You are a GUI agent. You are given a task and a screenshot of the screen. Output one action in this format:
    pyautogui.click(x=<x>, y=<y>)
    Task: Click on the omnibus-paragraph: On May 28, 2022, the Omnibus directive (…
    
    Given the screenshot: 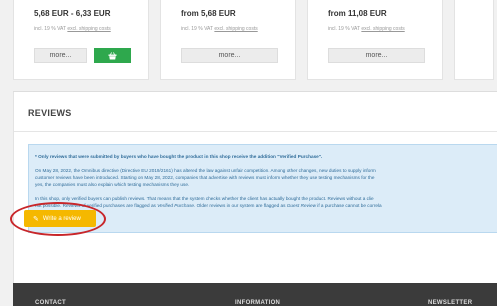 What is the action you would take?
    pyautogui.click(x=264, y=177)
    